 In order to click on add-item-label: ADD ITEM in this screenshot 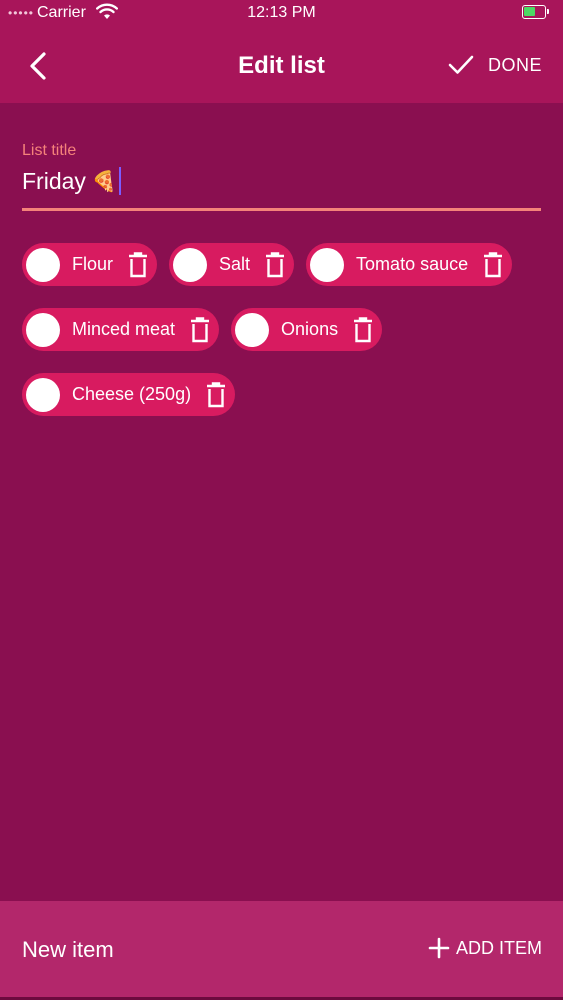, I will do `click(499, 947)`.